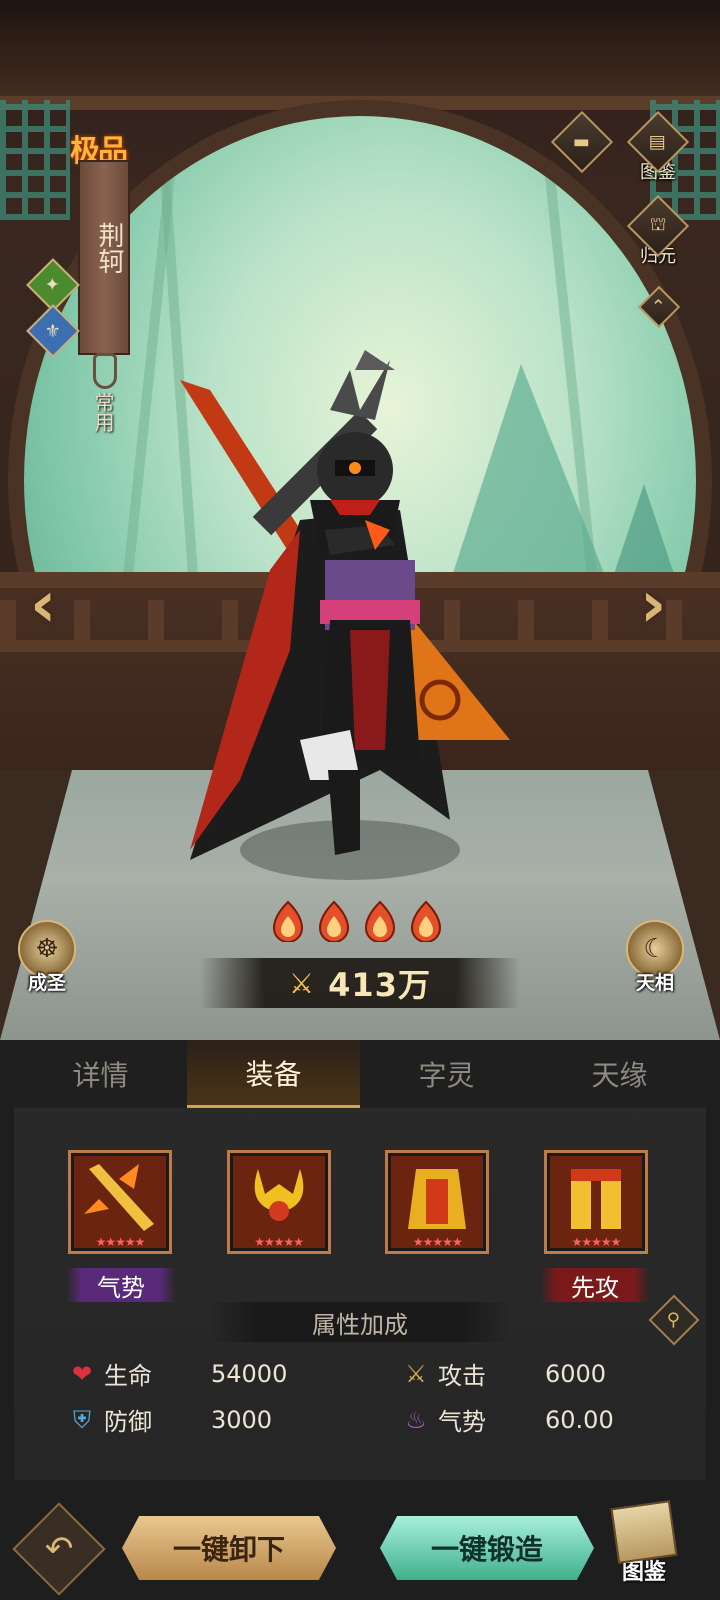 Image resolution: width=720 pixels, height=1600 pixels. I want to click on stat-defense: ⛨ 防御 3000, so click(169, 1419).